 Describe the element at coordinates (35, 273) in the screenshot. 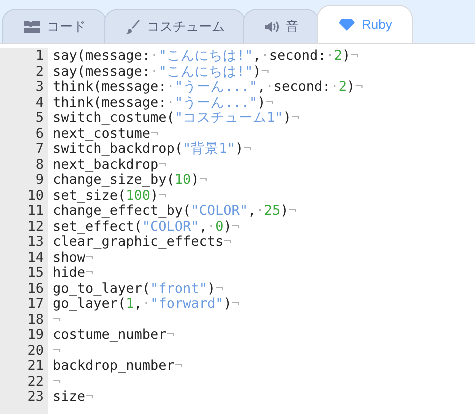

I see `line-number: 15` at that location.